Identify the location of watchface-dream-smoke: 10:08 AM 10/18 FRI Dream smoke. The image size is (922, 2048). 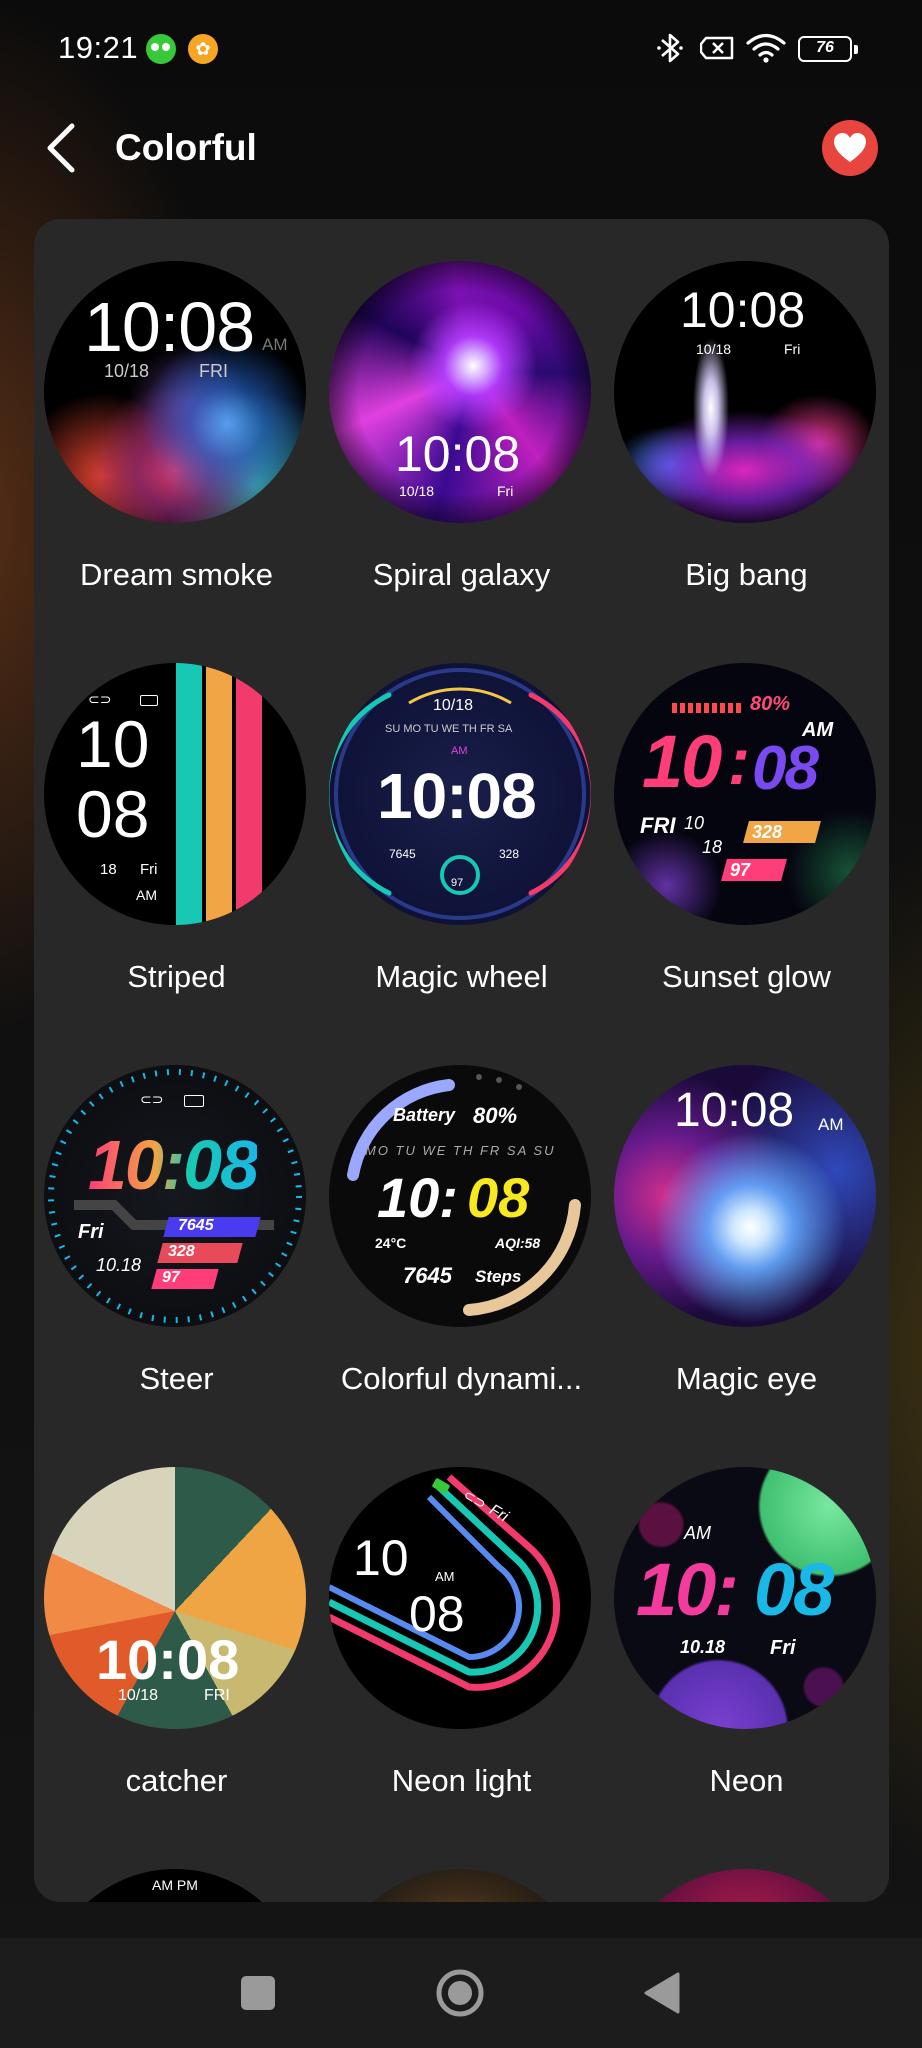
(176, 419).